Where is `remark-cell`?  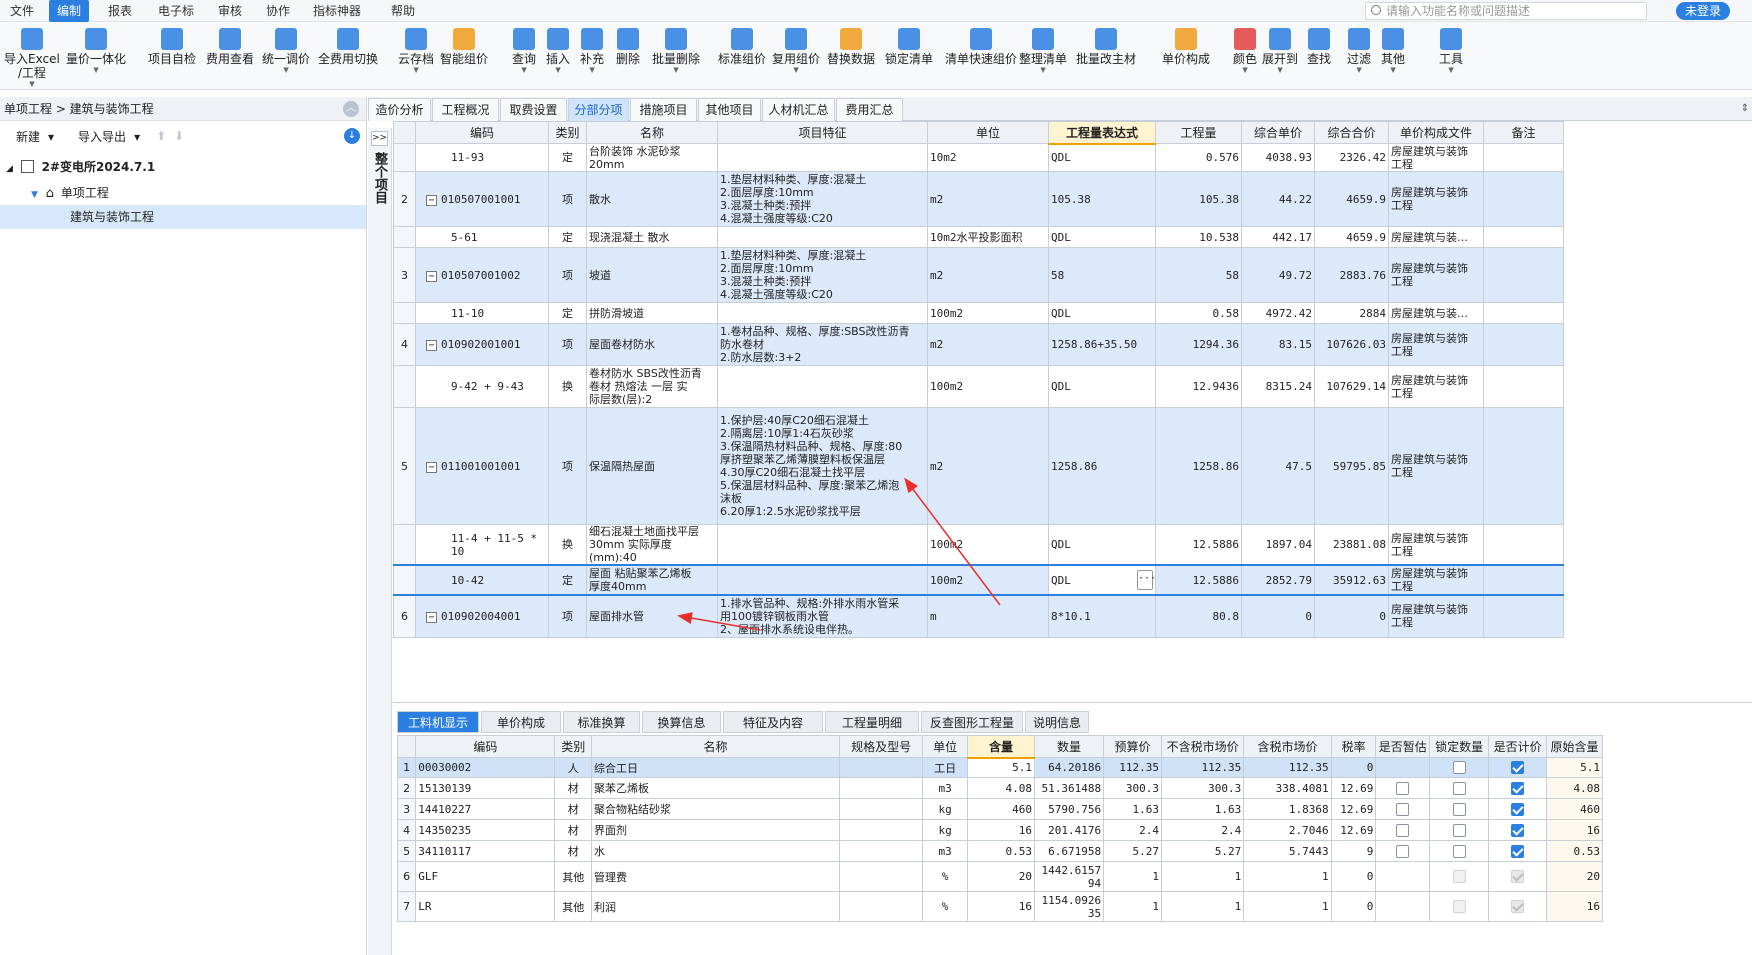 remark-cell is located at coordinates (1523, 386).